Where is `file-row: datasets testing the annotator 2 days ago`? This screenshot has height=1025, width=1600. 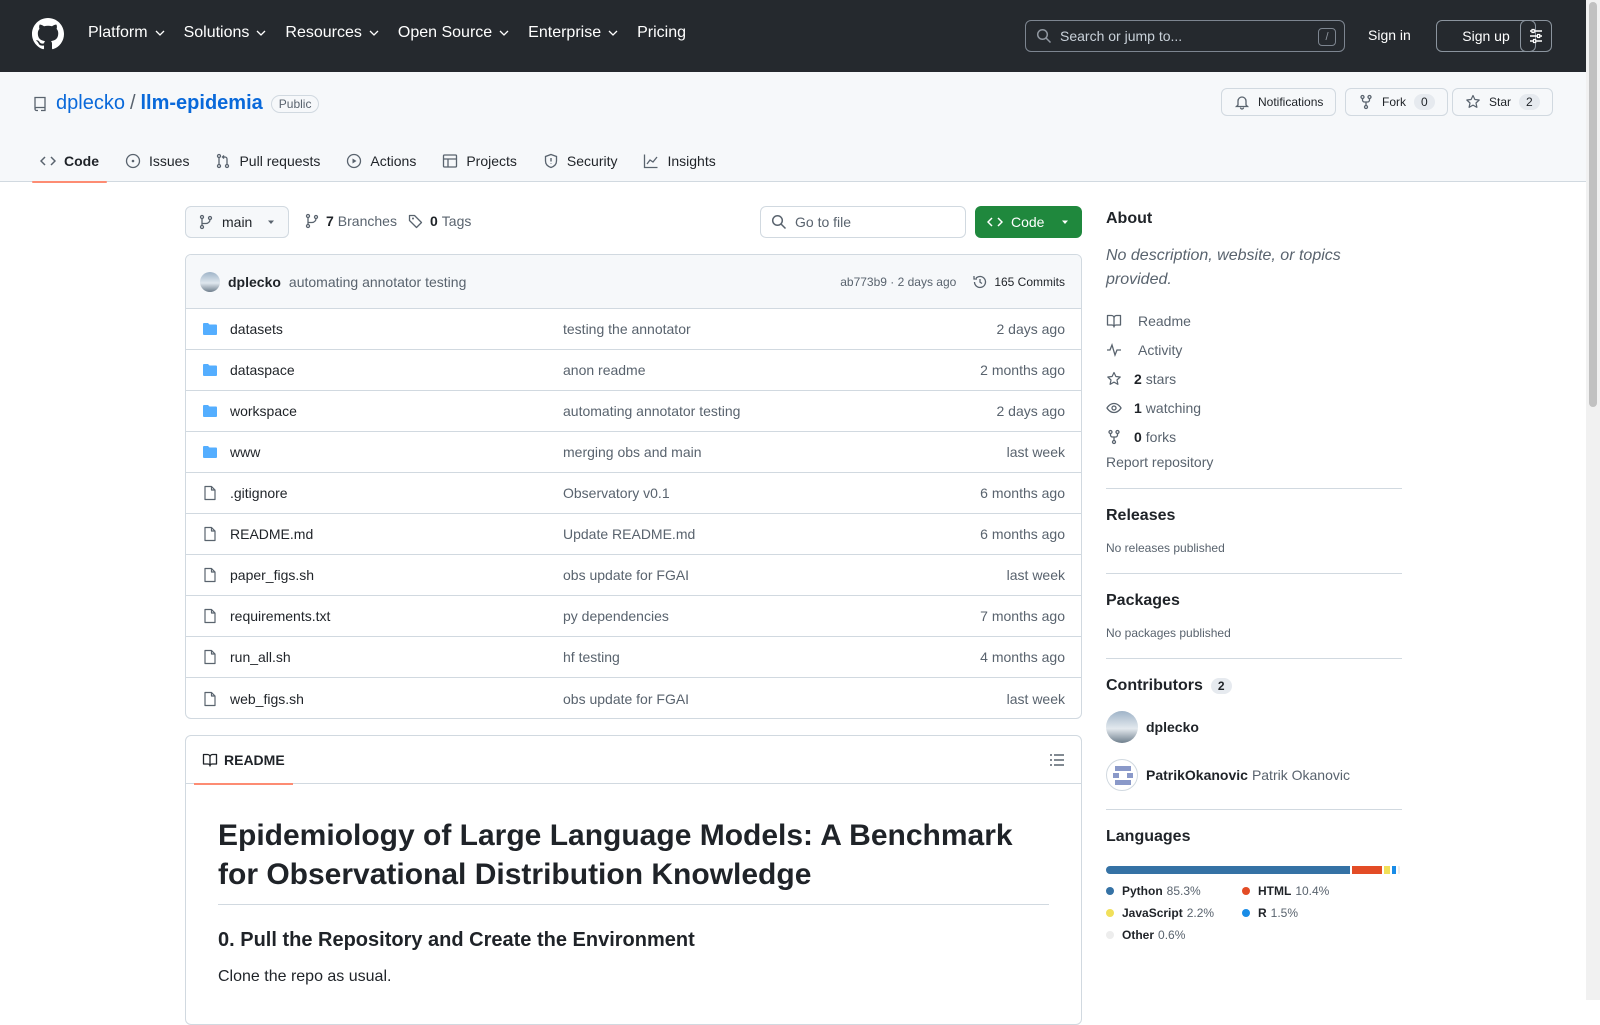
file-row: datasets testing the annotator 2 days ago is located at coordinates (633, 329).